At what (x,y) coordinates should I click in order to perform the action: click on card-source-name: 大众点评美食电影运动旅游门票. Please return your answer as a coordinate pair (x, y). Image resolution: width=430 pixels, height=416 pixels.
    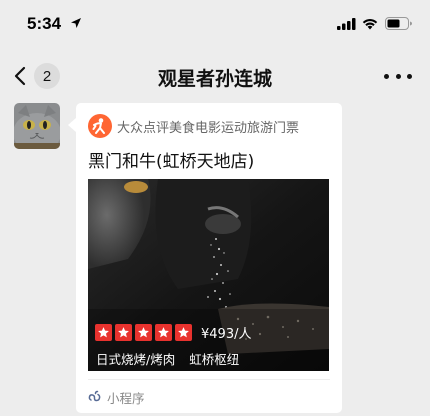
    Looking at the image, I should click on (208, 128).